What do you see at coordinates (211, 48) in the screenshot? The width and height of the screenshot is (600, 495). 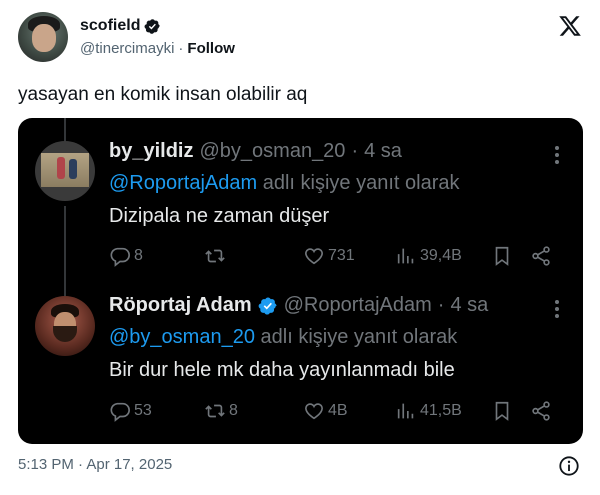 I see `follow-button: Follow` at bounding box center [211, 48].